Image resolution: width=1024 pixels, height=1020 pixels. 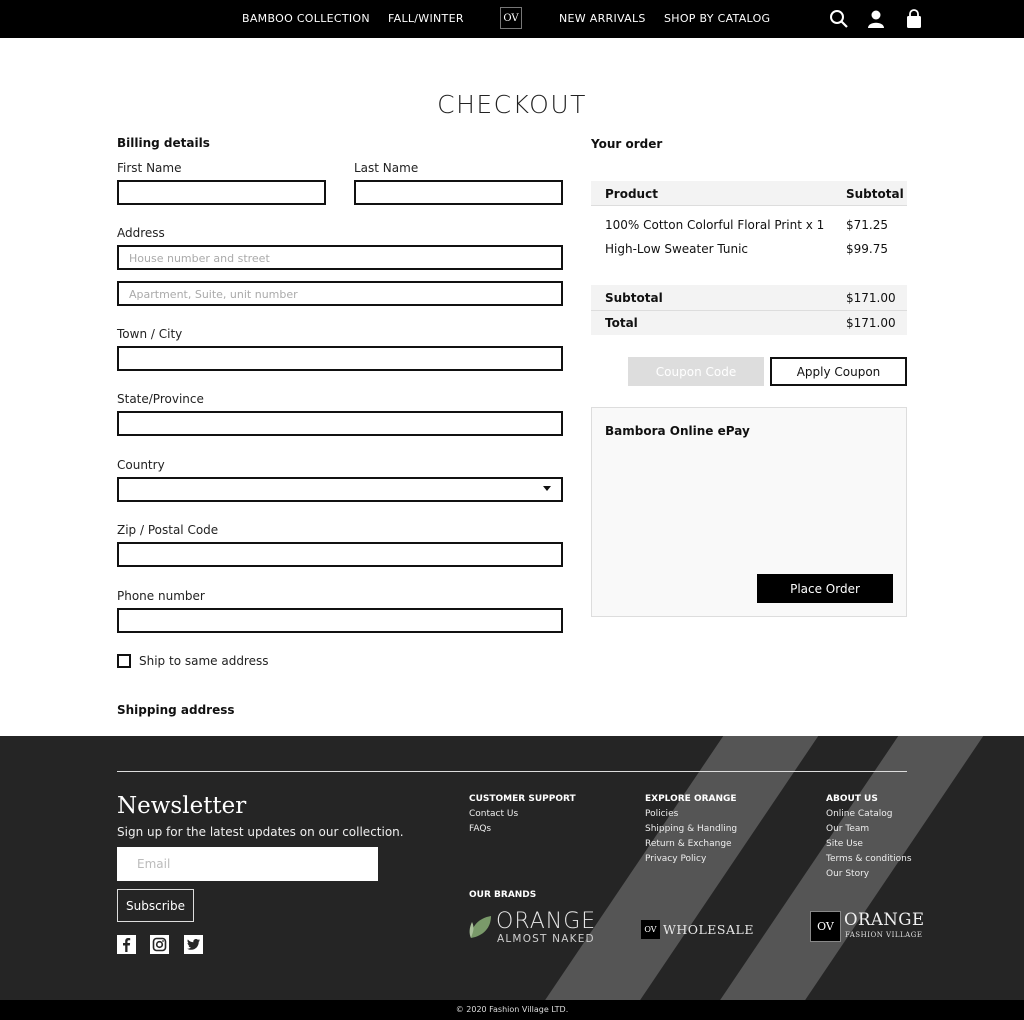 What do you see at coordinates (340, 358) in the screenshot?
I see `city-field` at bounding box center [340, 358].